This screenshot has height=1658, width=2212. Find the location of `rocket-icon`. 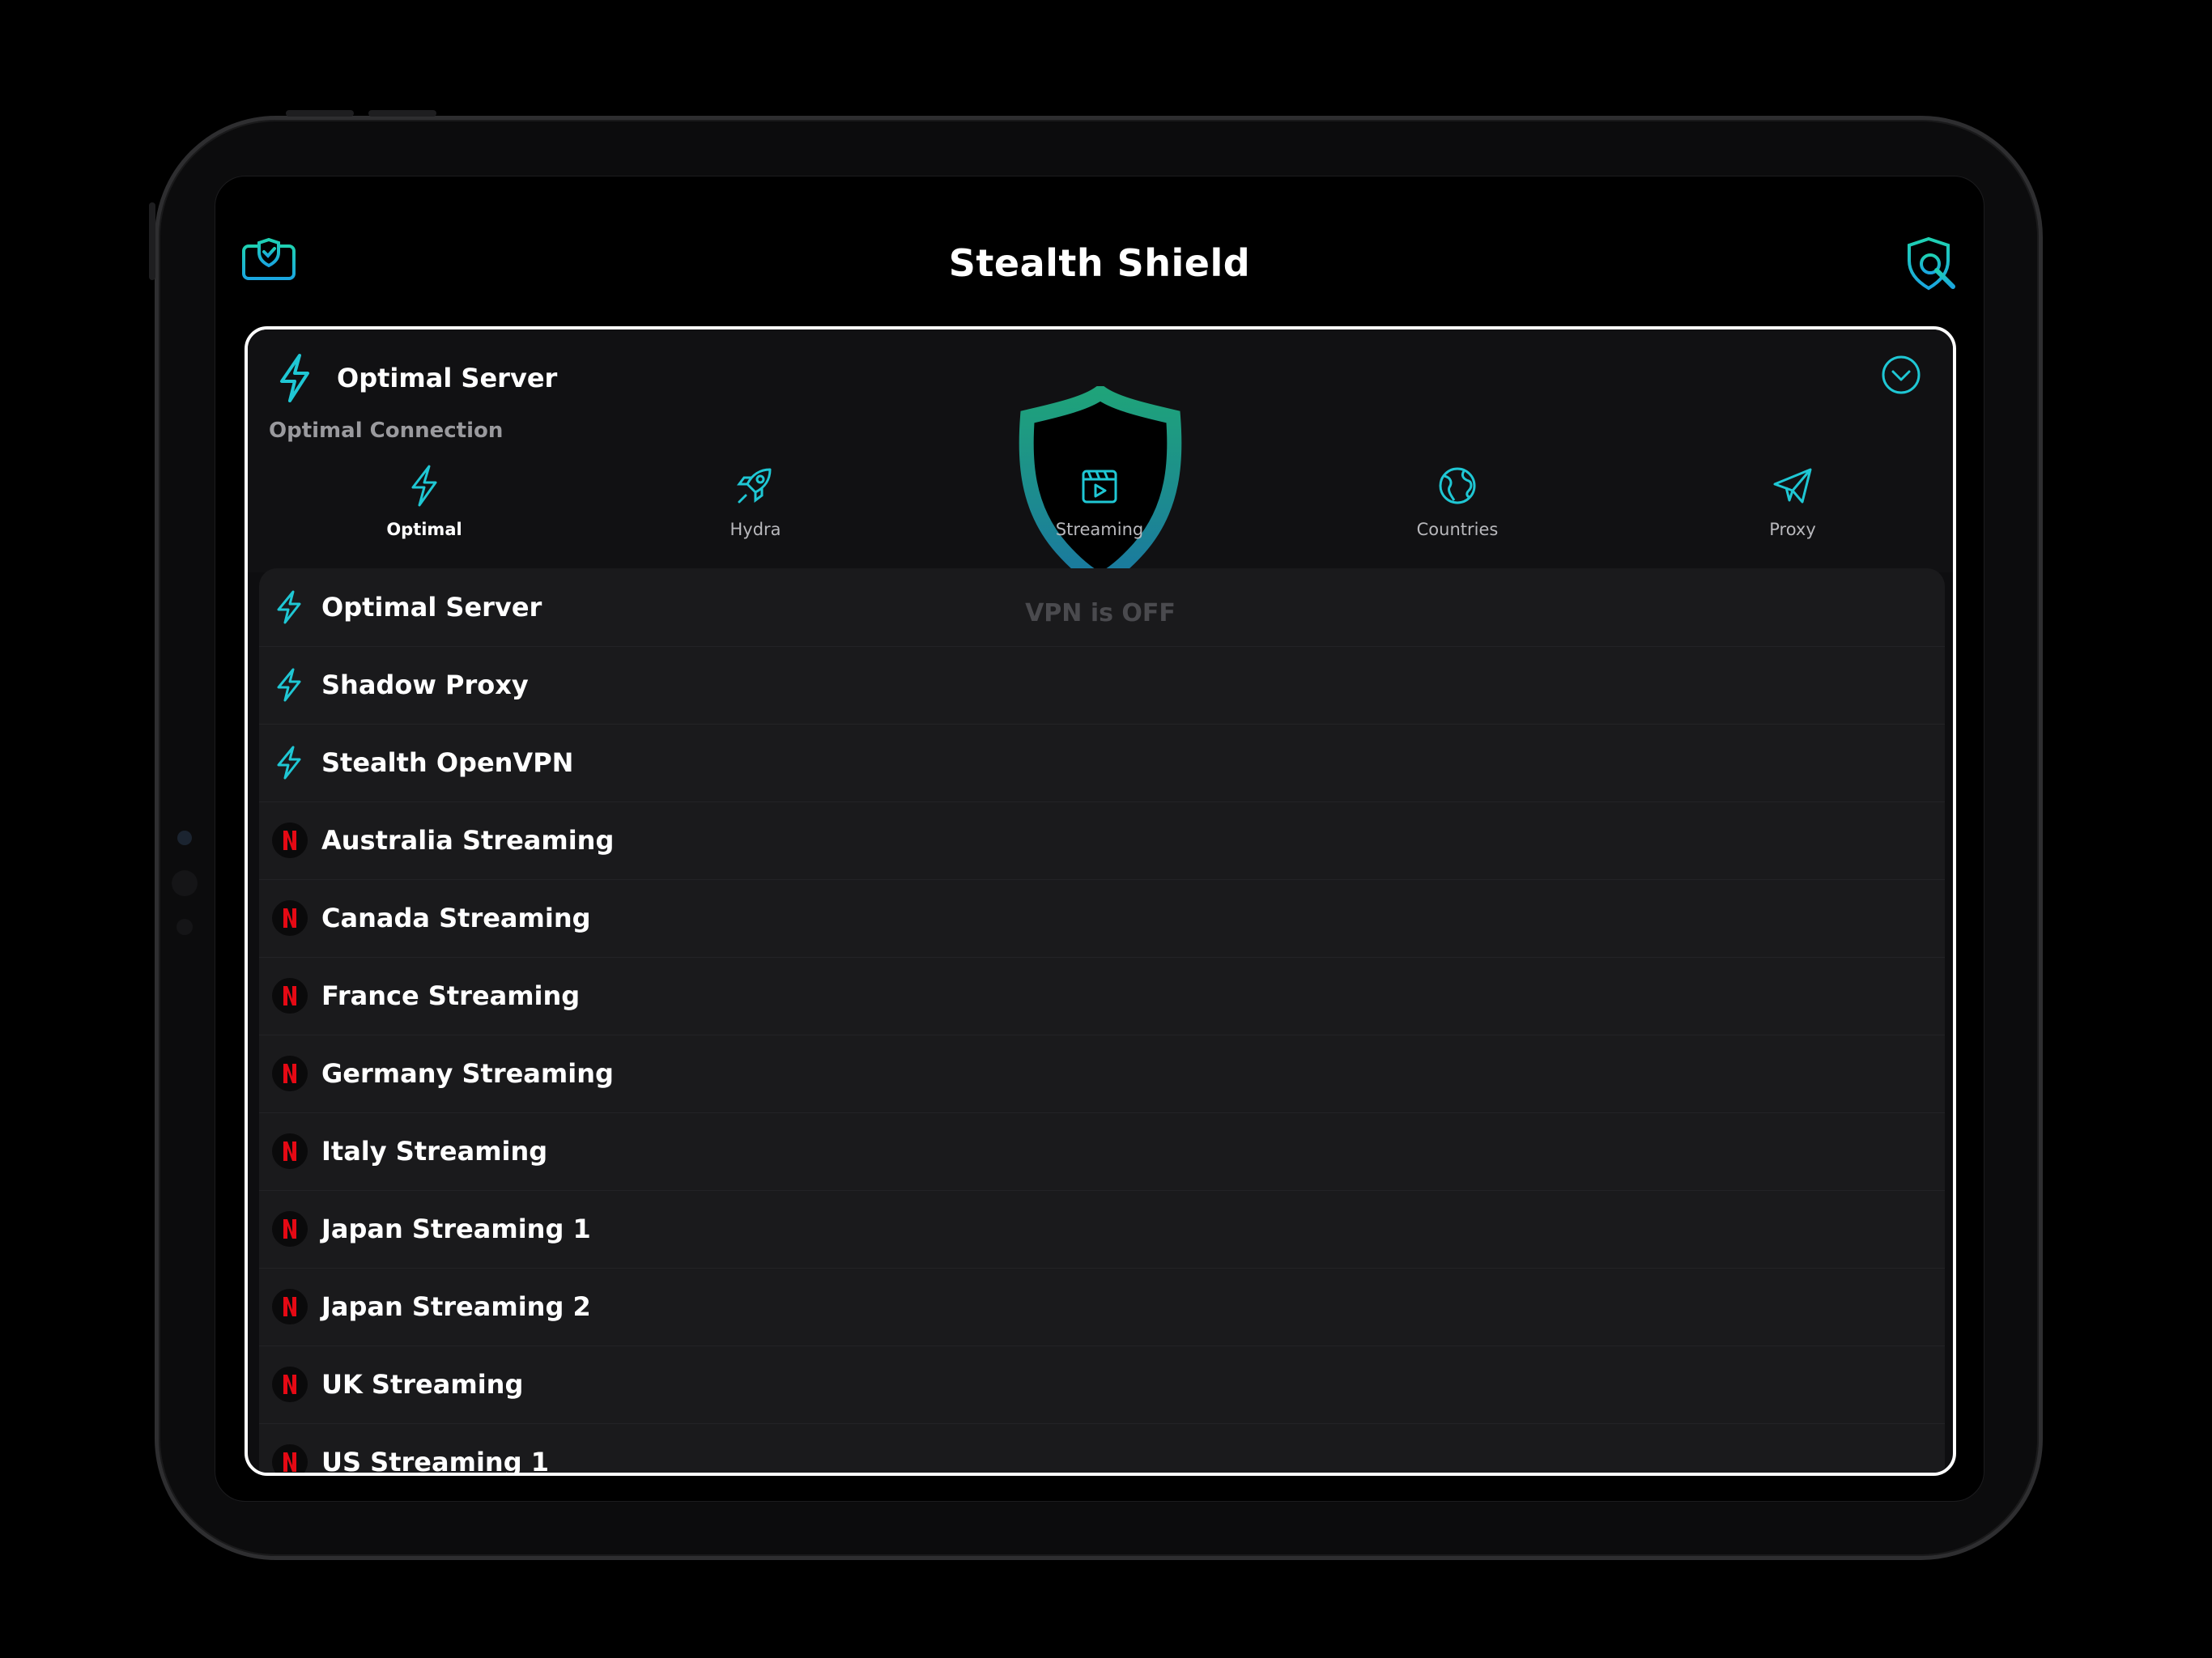

rocket-icon is located at coordinates (754, 486).